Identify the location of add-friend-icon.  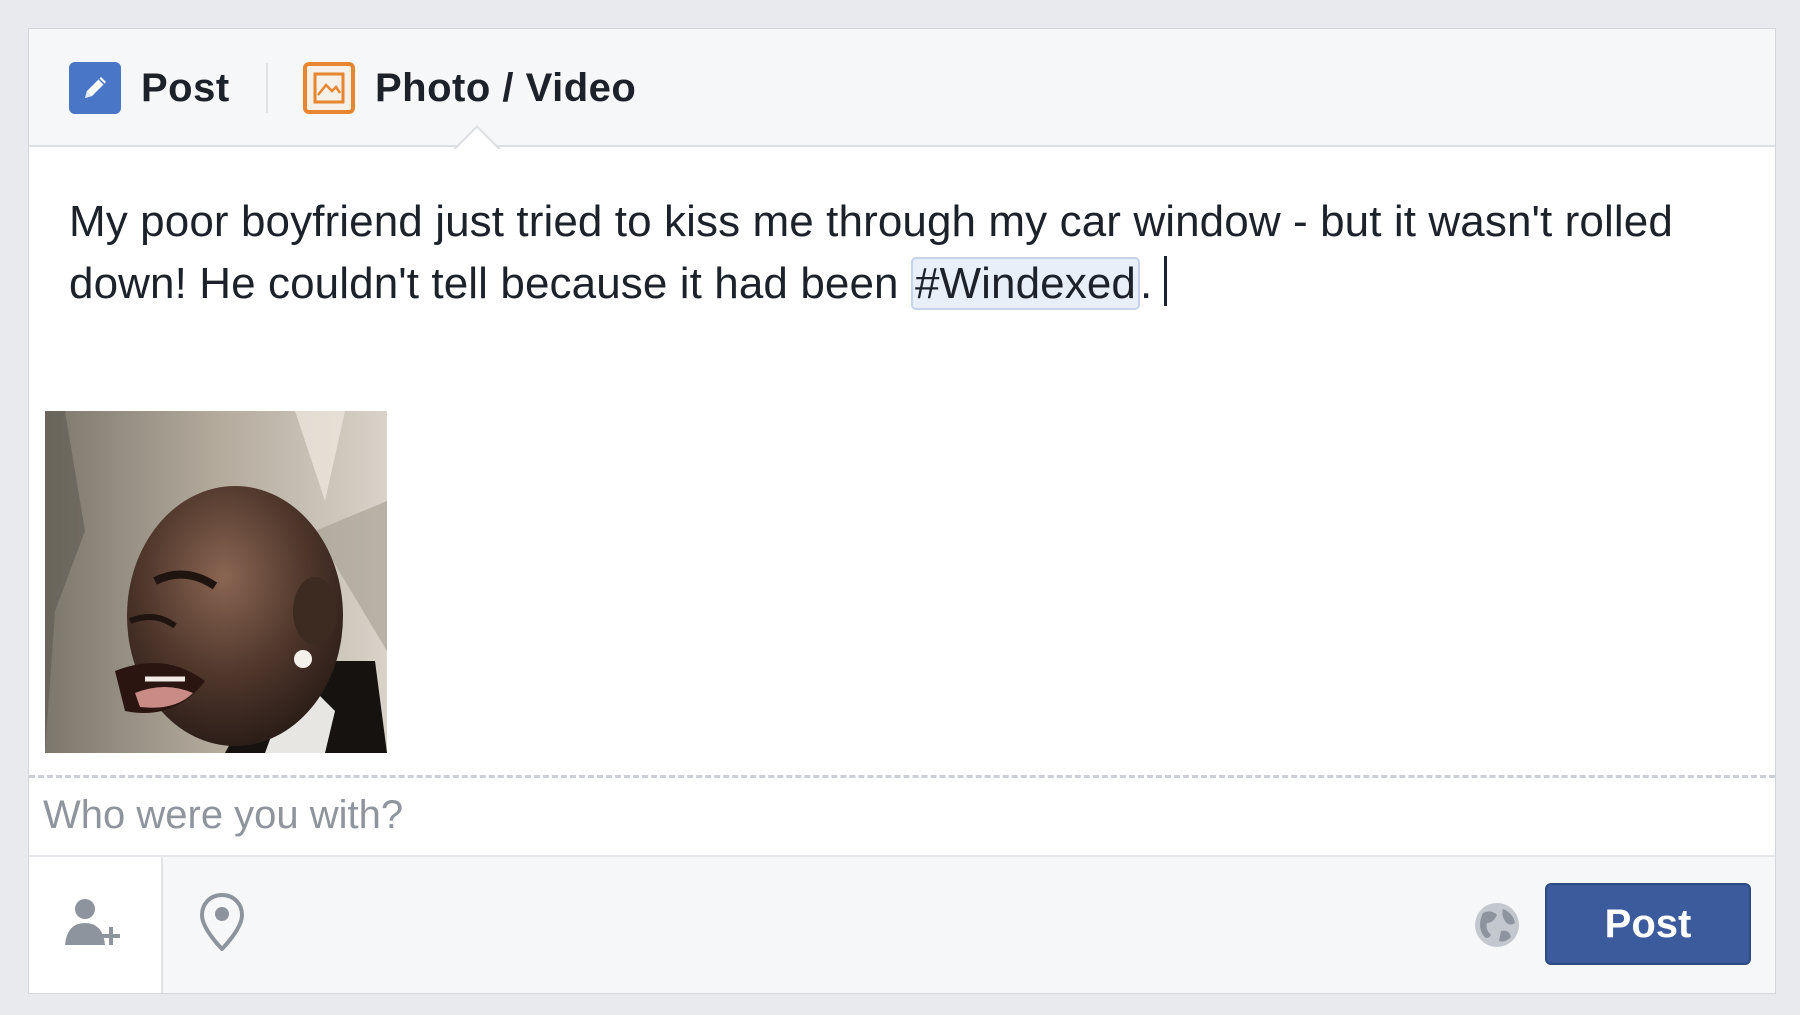
(95, 925).